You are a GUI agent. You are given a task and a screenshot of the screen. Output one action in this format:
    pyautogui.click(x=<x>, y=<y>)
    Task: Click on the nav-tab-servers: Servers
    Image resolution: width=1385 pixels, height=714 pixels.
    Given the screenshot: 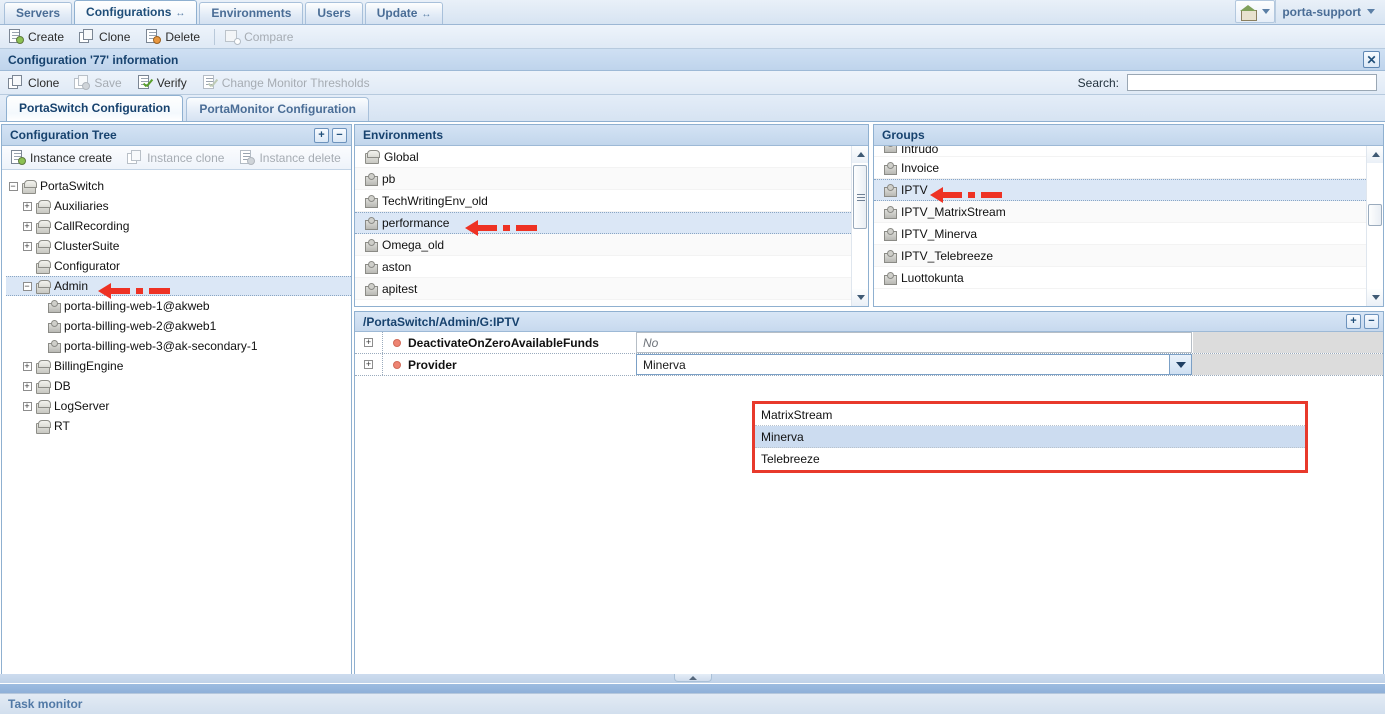 What is the action you would take?
    pyautogui.click(x=38, y=13)
    